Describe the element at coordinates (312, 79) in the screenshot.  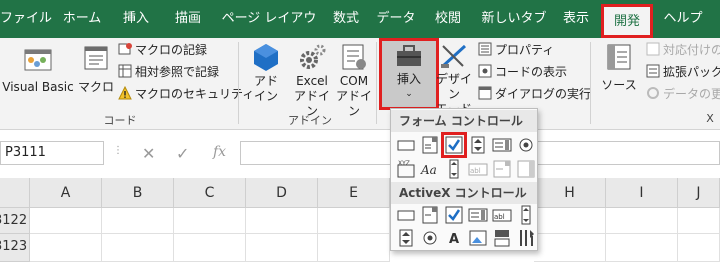
I see `excel-addins-button: Excel アドイン` at that location.